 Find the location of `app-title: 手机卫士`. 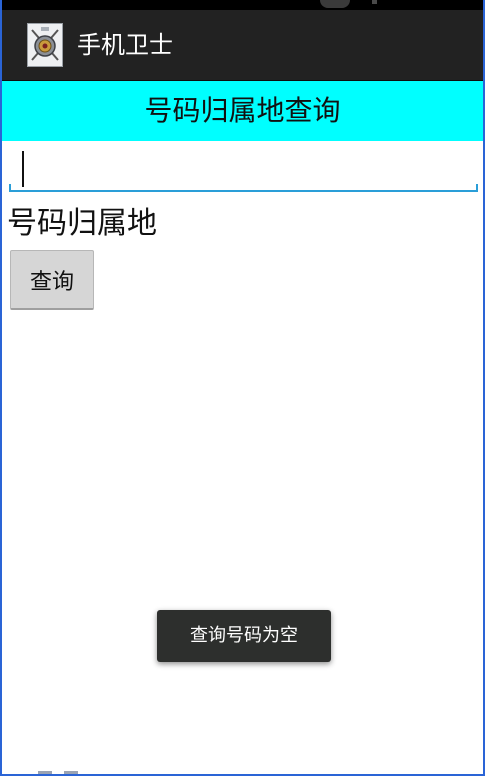

app-title: 手机卫士 is located at coordinates (125, 45).